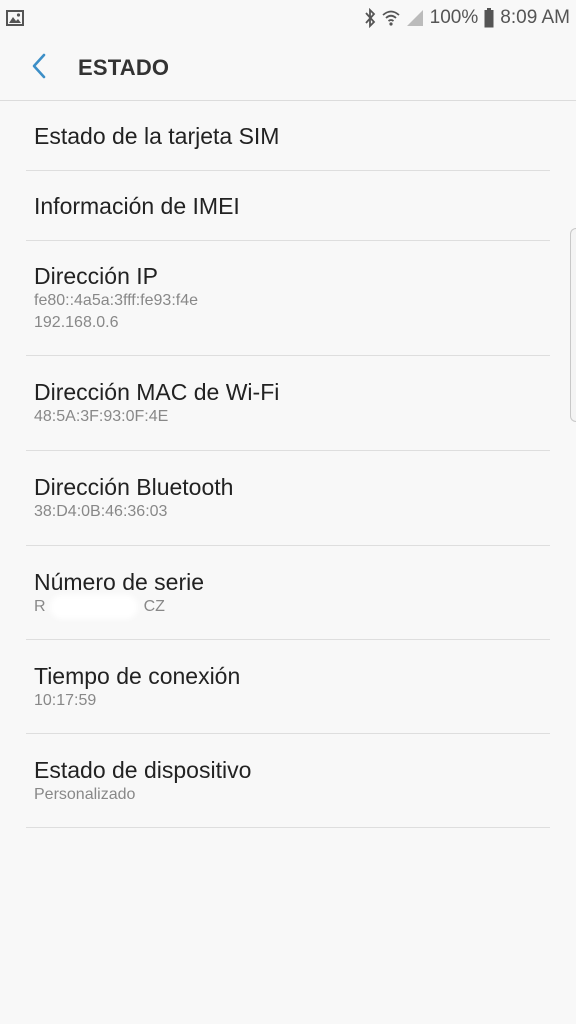 The height and width of the screenshot is (1024, 576). I want to click on item-title: Tiempo de conexión, so click(137, 675).